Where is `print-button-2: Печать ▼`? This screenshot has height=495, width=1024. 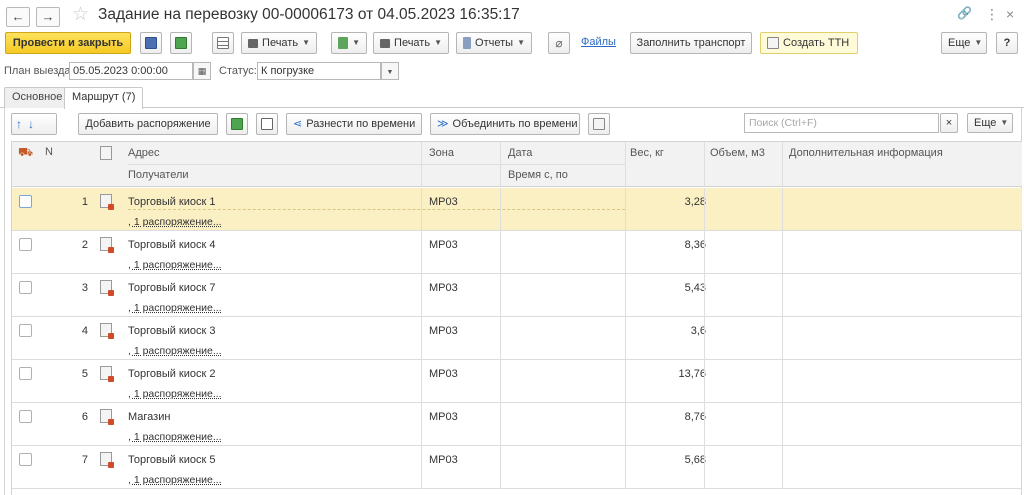 print-button-2: Печать ▼ is located at coordinates (411, 43).